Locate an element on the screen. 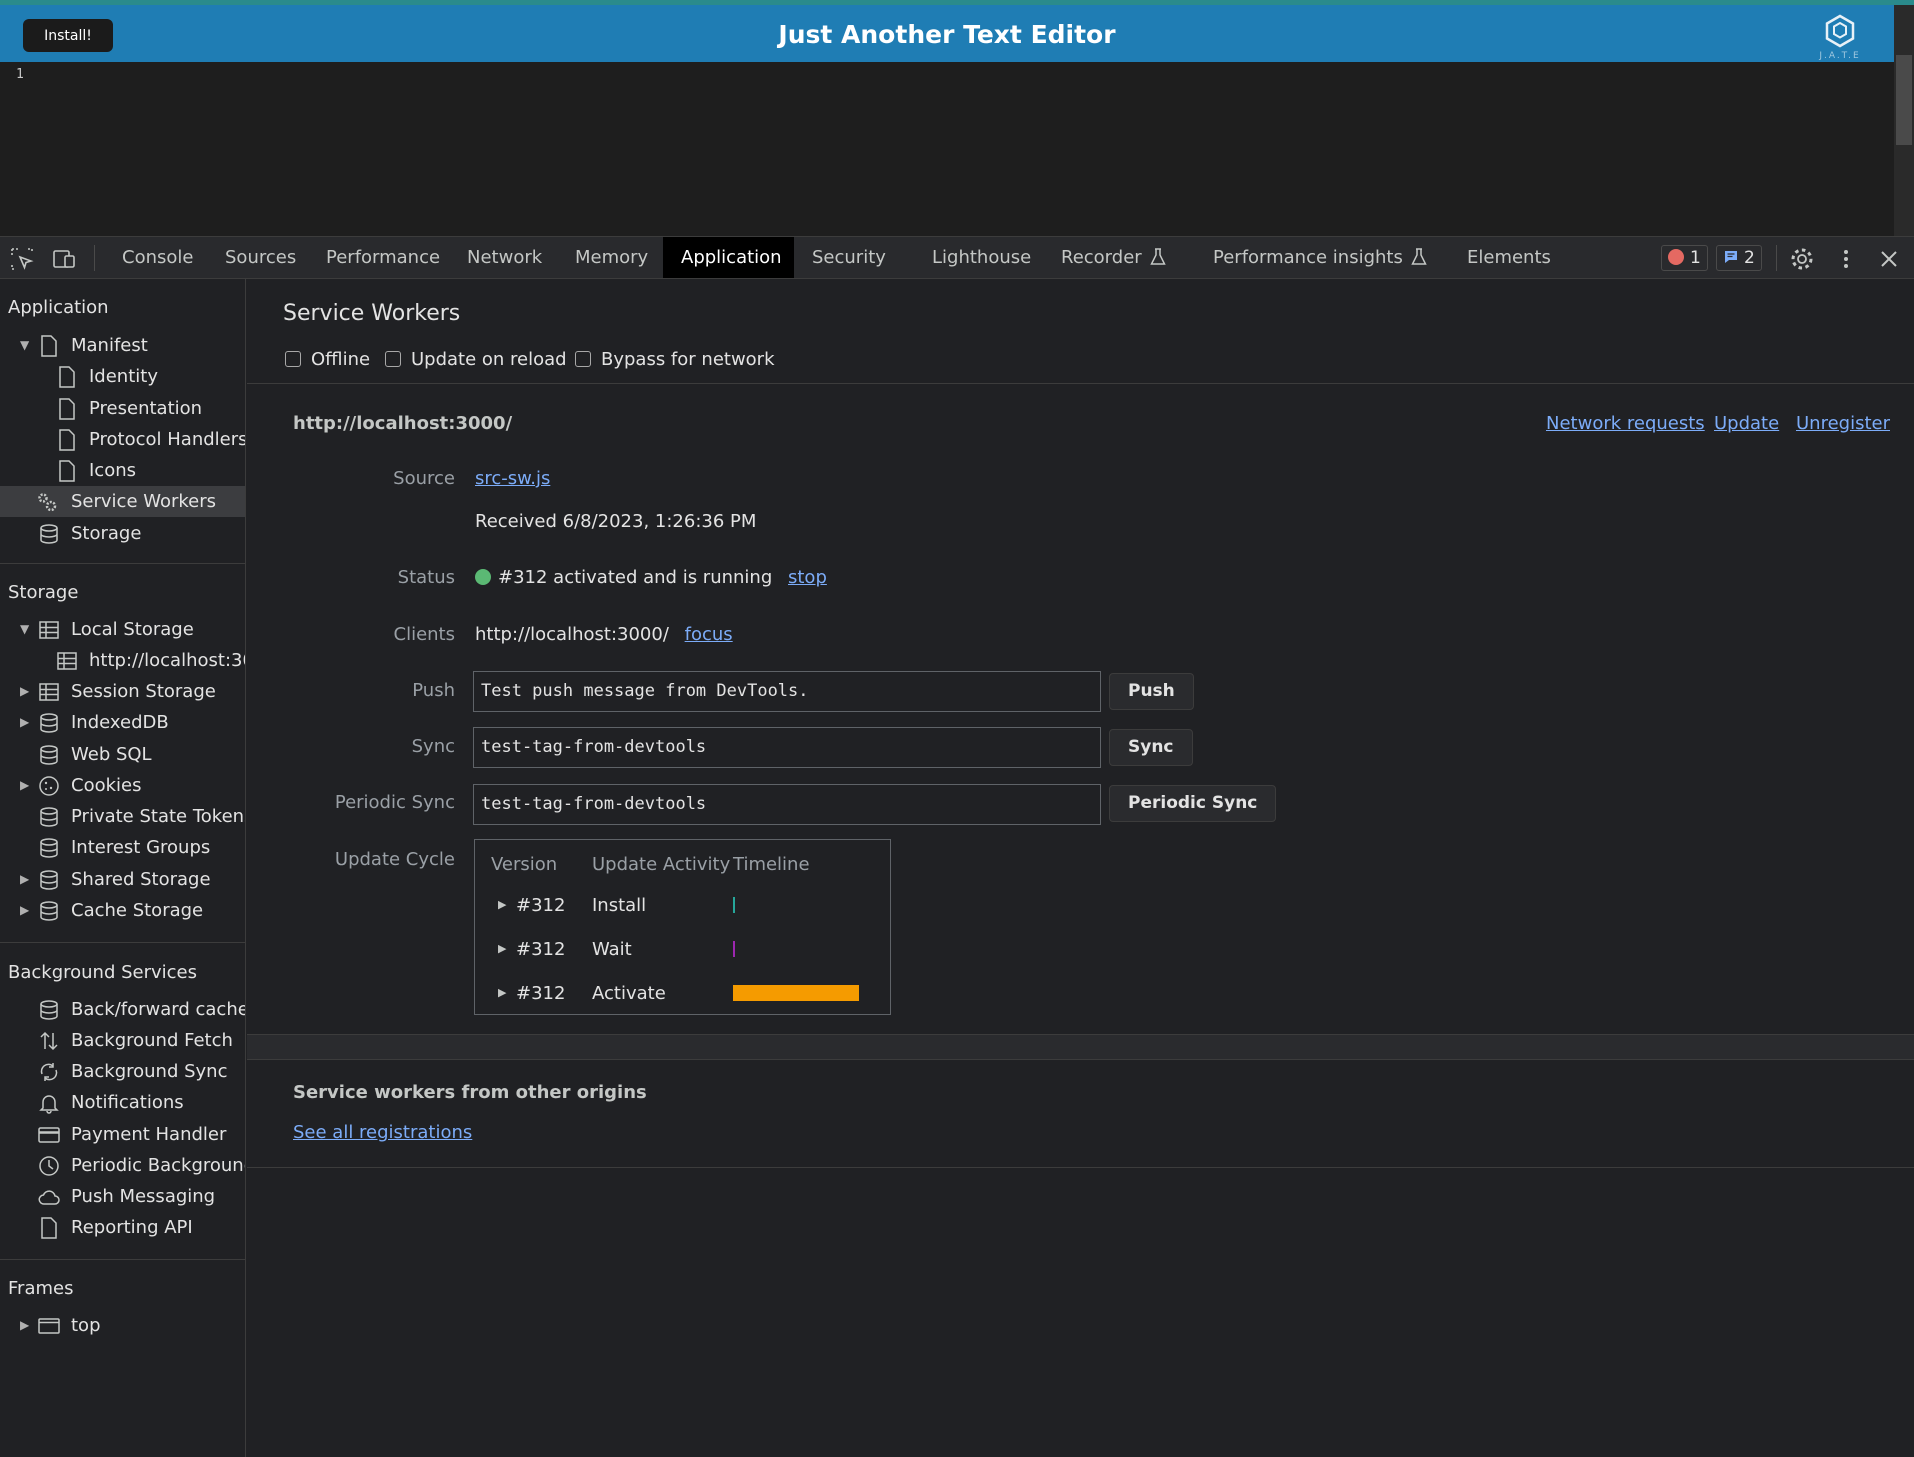 The width and height of the screenshot is (1914, 1457). sidebar-item-storage-overview: Storage is located at coordinates (122, 533).